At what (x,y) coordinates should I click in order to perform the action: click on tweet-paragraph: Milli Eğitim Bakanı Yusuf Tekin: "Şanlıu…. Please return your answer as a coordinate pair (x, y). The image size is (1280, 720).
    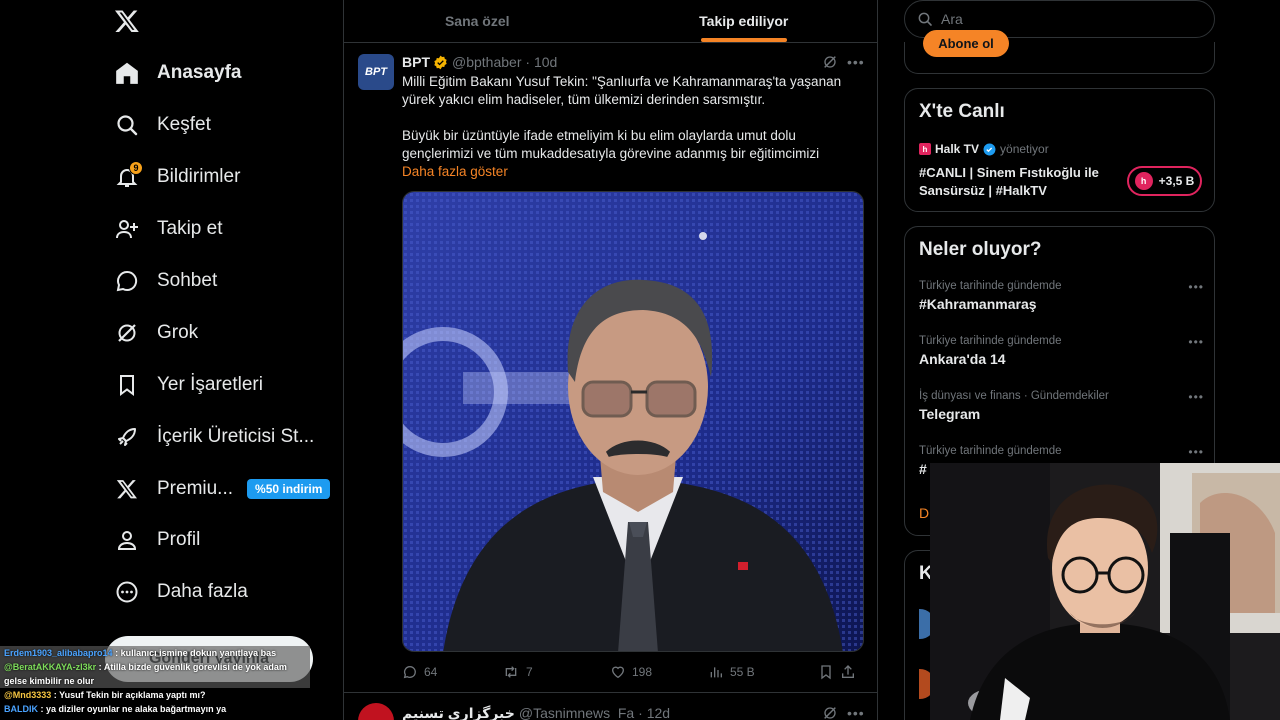
    Looking at the image, I should click on (622, 90).